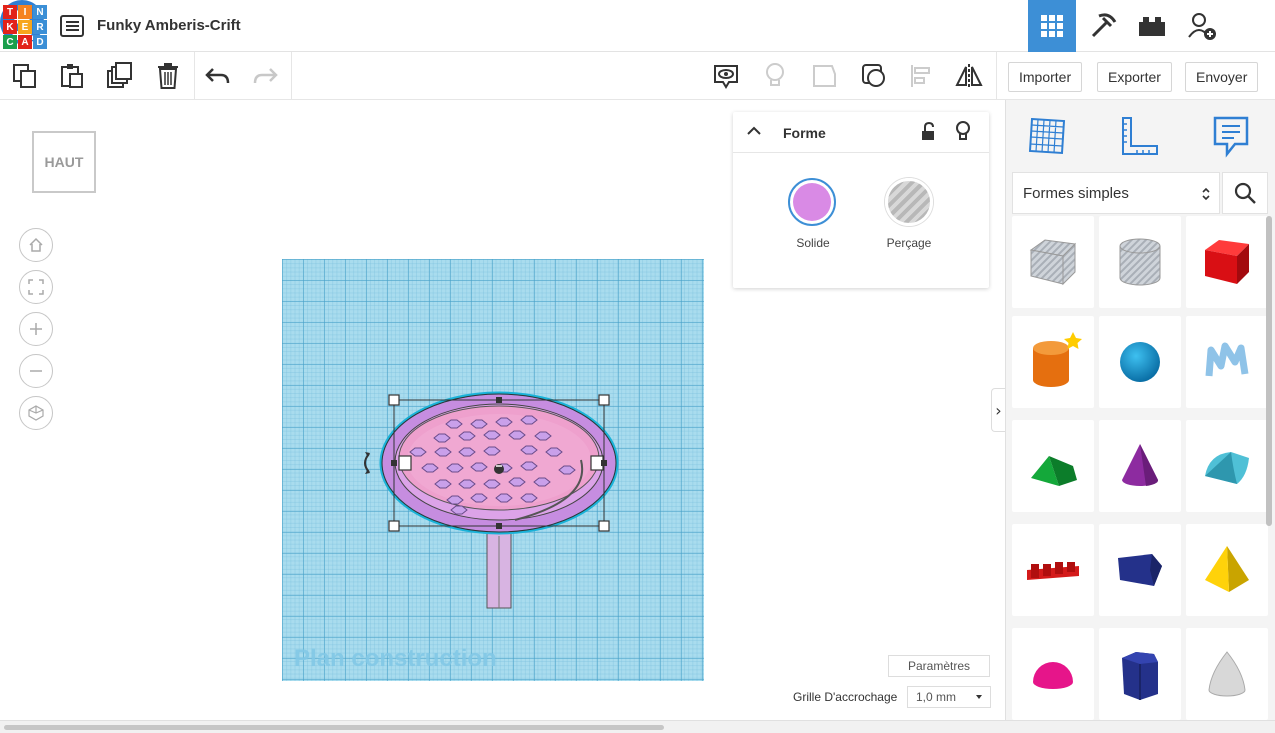 The image size is (1275, 733). Describe the element at coordinates (754, 131) in the screenshot. I see `chevron-up-icon` at that location.